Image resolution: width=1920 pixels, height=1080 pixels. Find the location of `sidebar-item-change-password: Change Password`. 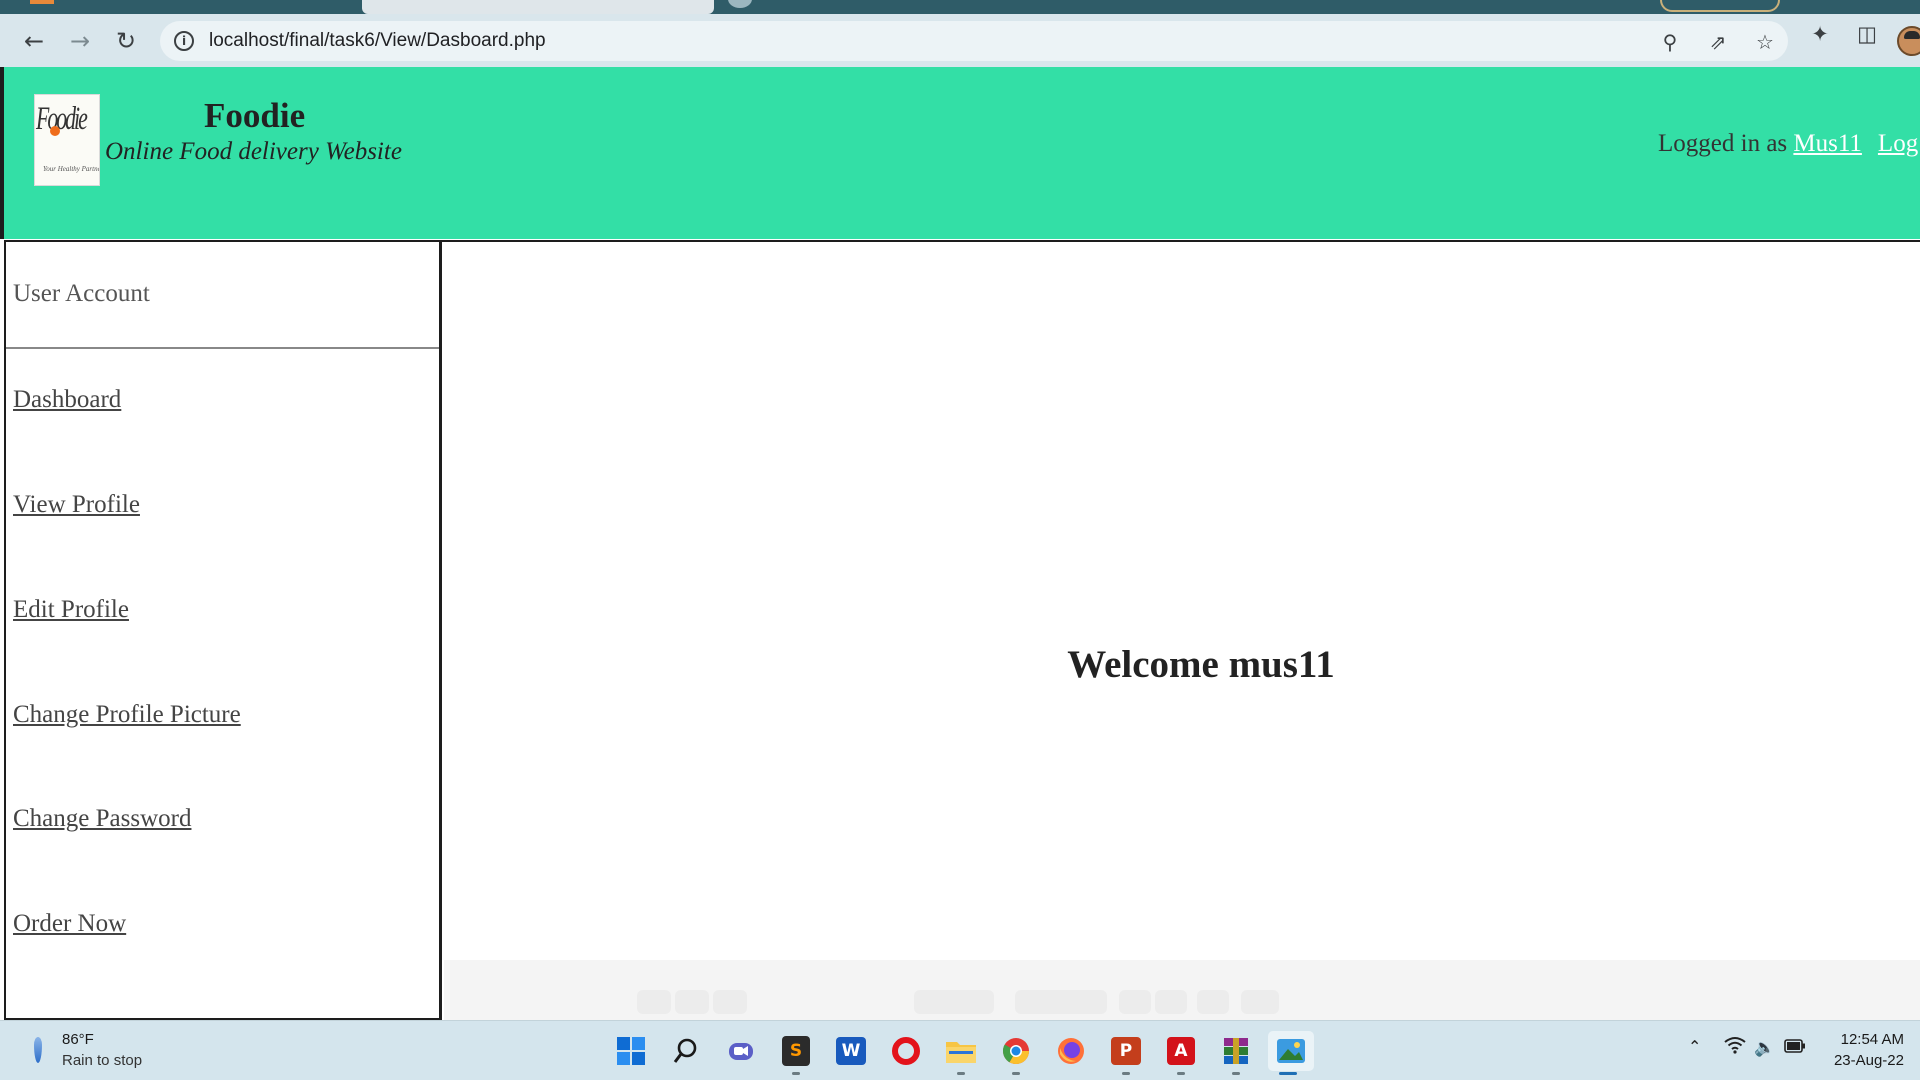

sidebar-item-change-password: Change Password is located at coordinates (102, 819).